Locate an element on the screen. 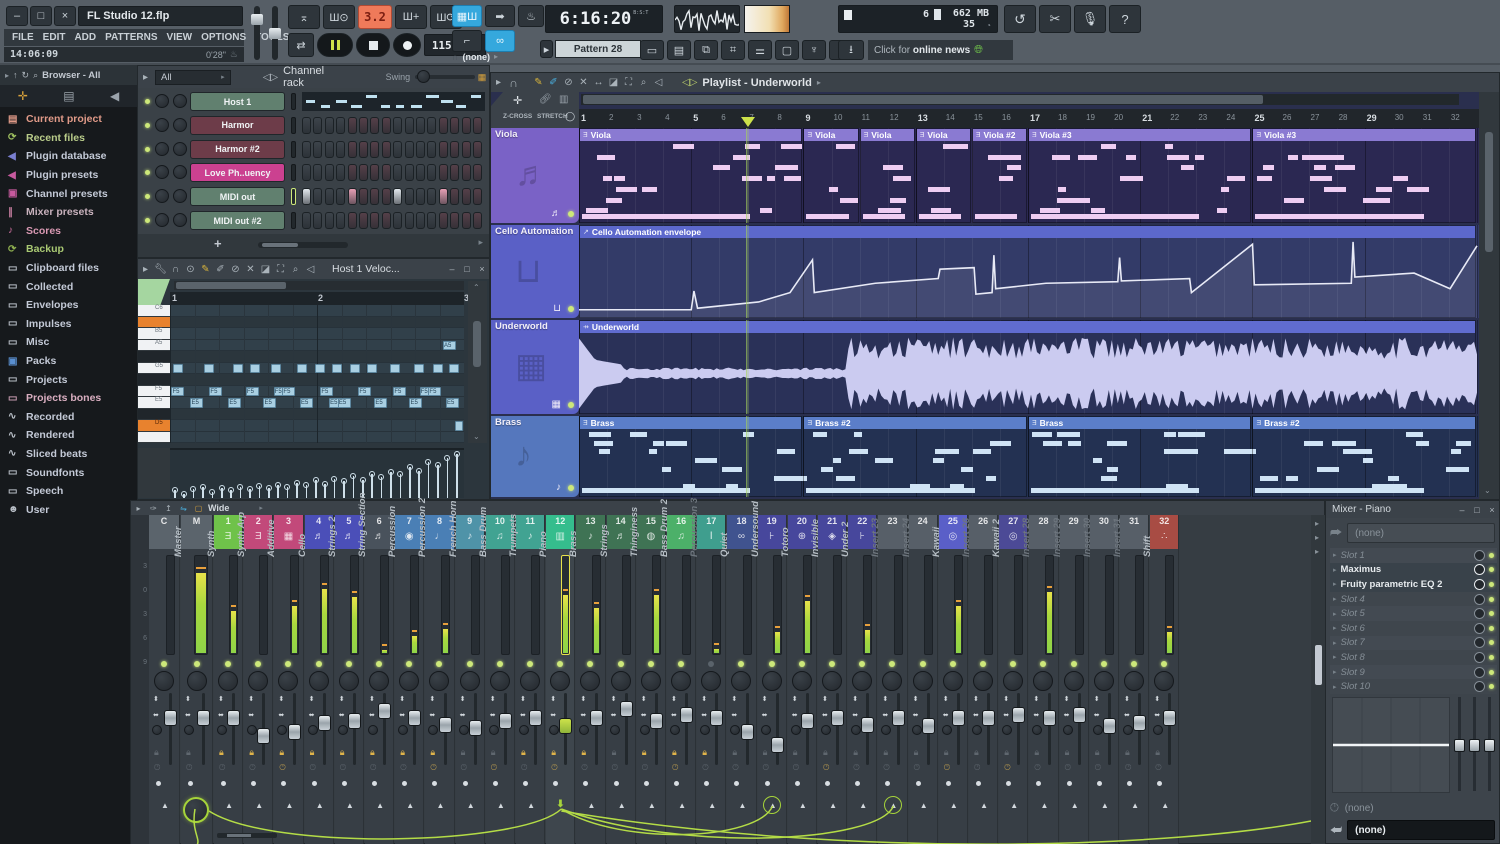 This screenshot has height=844, width=1500. mixer-strip-insert-23: 23 Insert 23 ⬍ ⬌ 🔒︎ 🕐︎ ▲ is located at coordinates (889, 679).